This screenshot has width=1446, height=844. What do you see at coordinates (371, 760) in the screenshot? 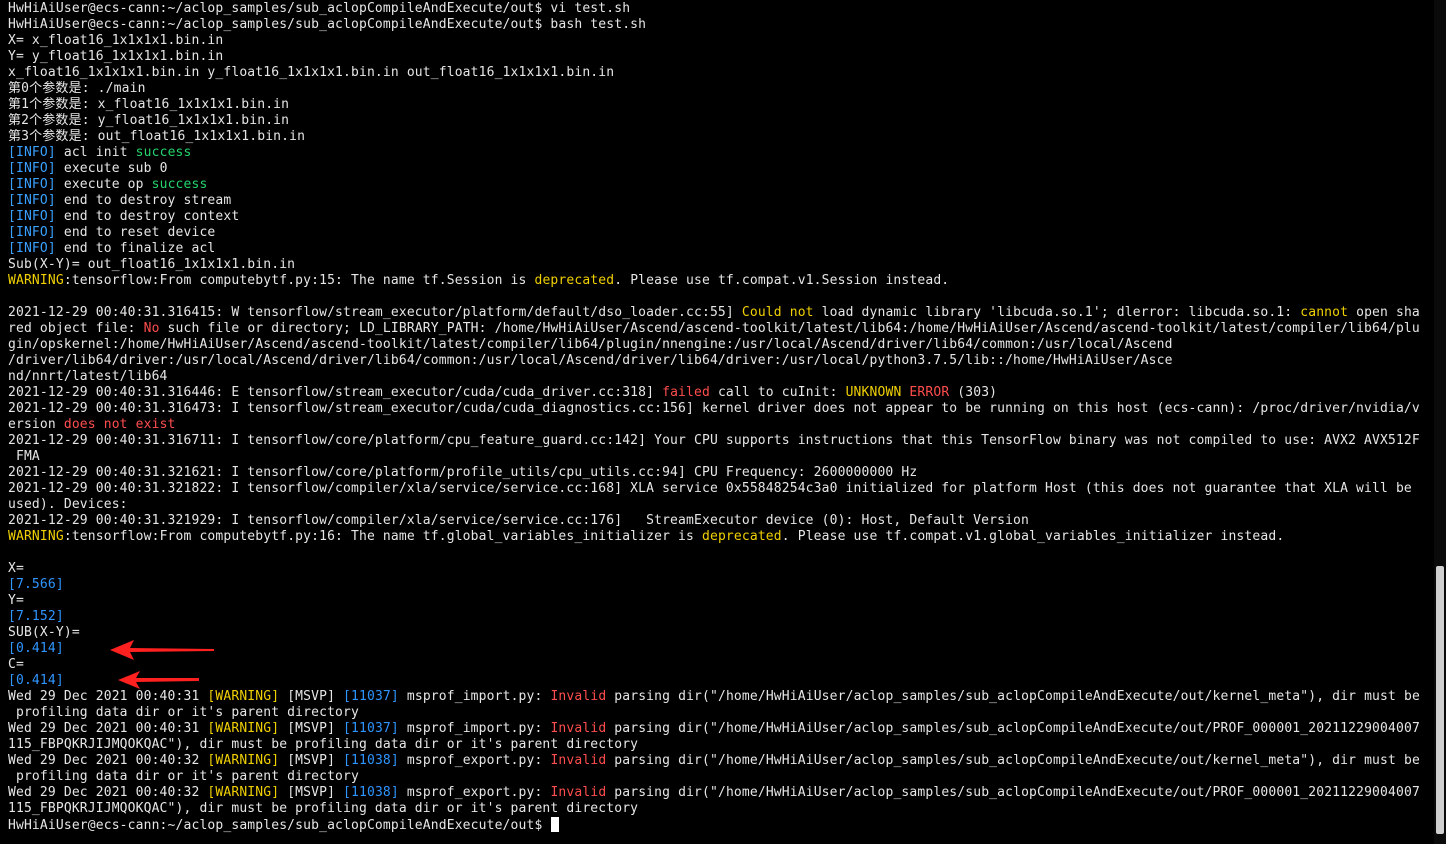
I see `terminal-text: [11038]` at bounding box center [371, 760].